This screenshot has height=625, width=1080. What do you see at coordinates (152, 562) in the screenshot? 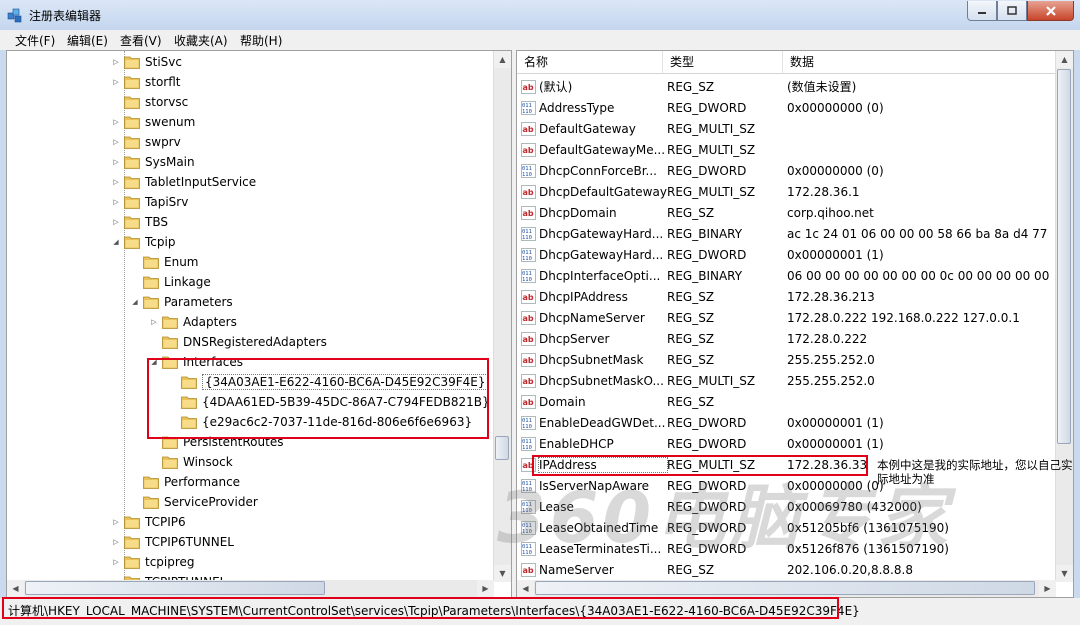
I see `tree-node: ▷ tcpipreg` at bounding box center [152, 562].